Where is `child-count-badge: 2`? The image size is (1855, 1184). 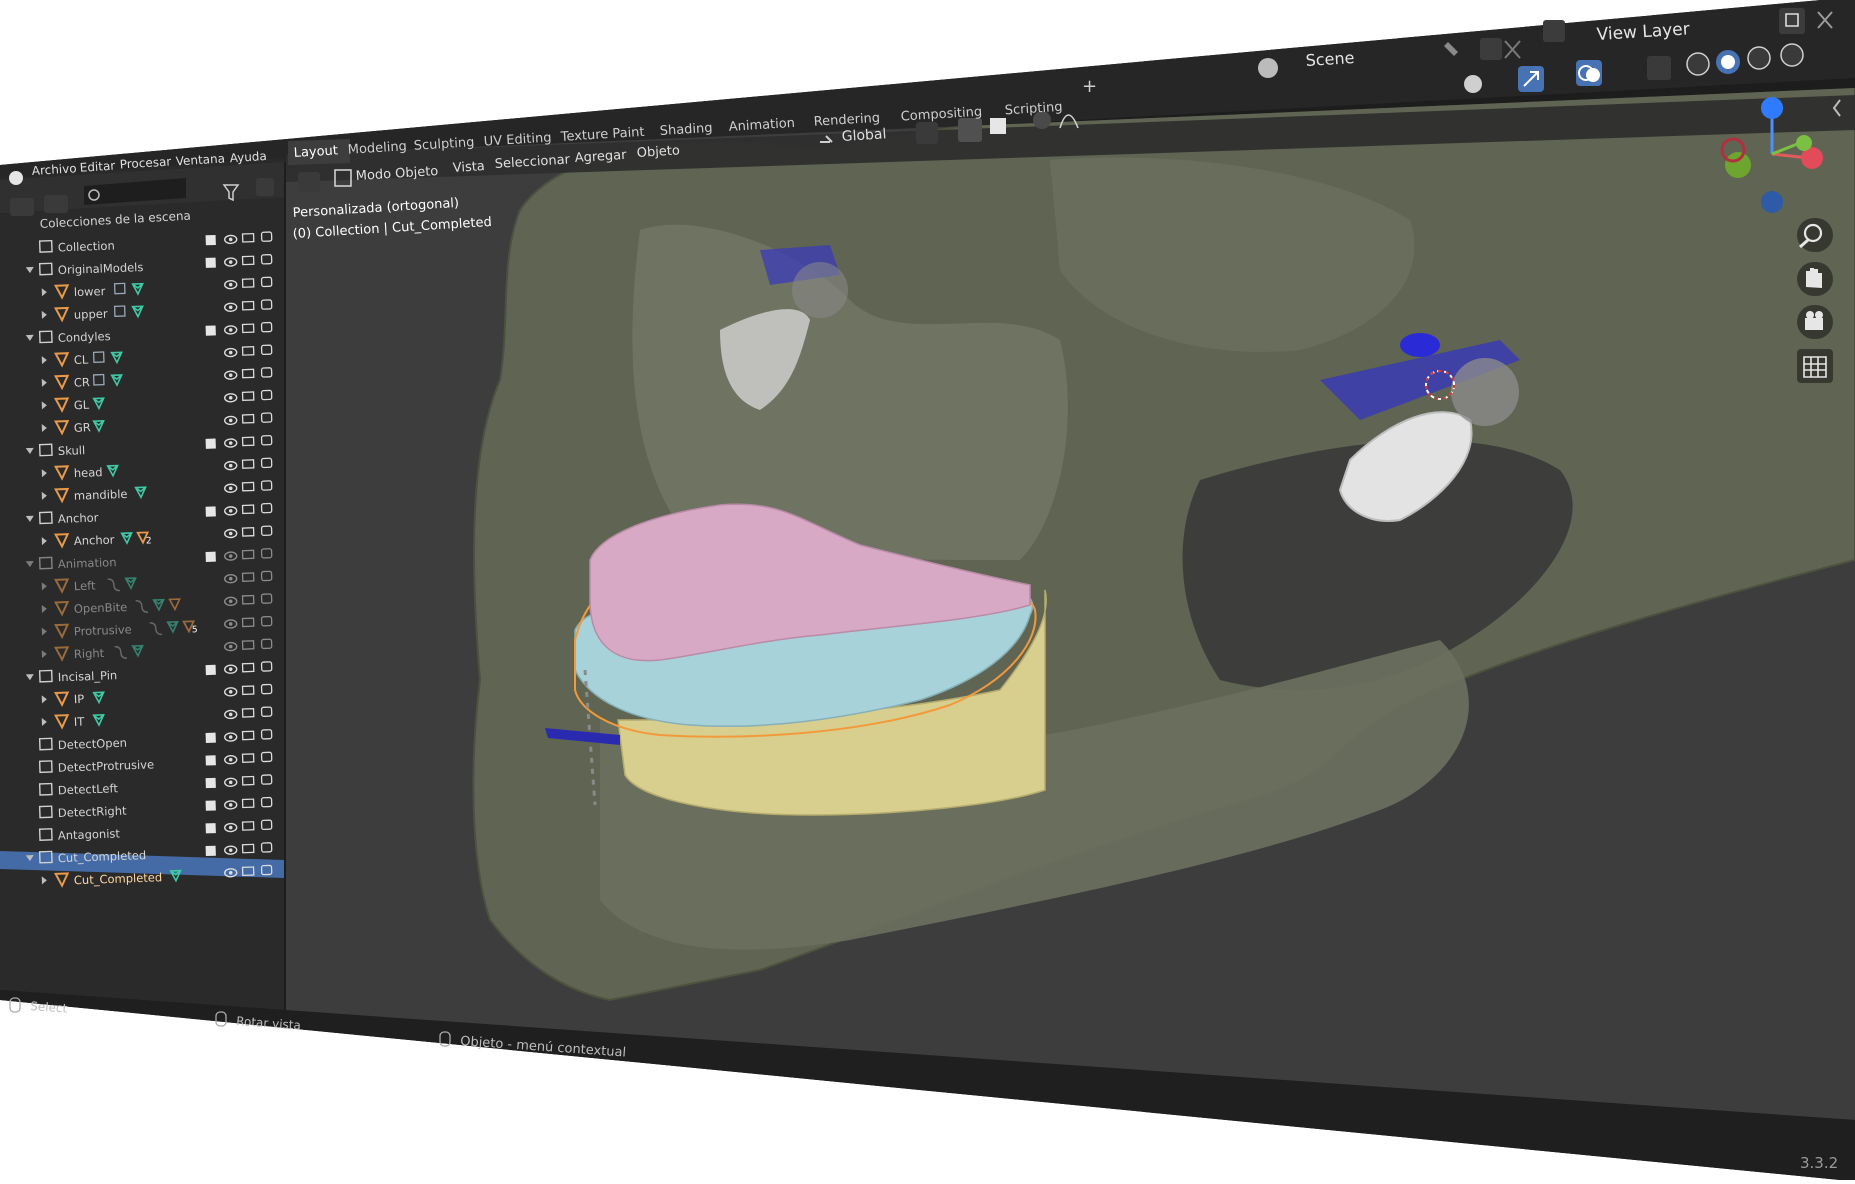 child-count-badge: 2 is located at coordinates (149, 541).